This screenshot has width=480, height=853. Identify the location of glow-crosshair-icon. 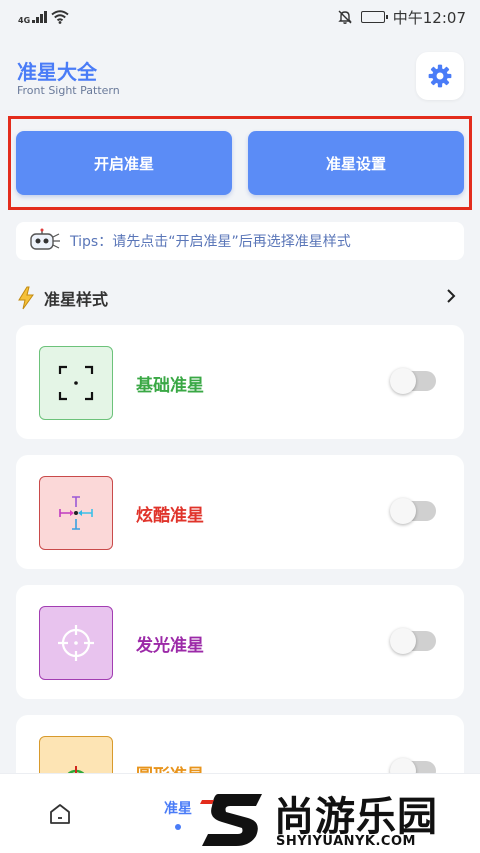
(76, 643).